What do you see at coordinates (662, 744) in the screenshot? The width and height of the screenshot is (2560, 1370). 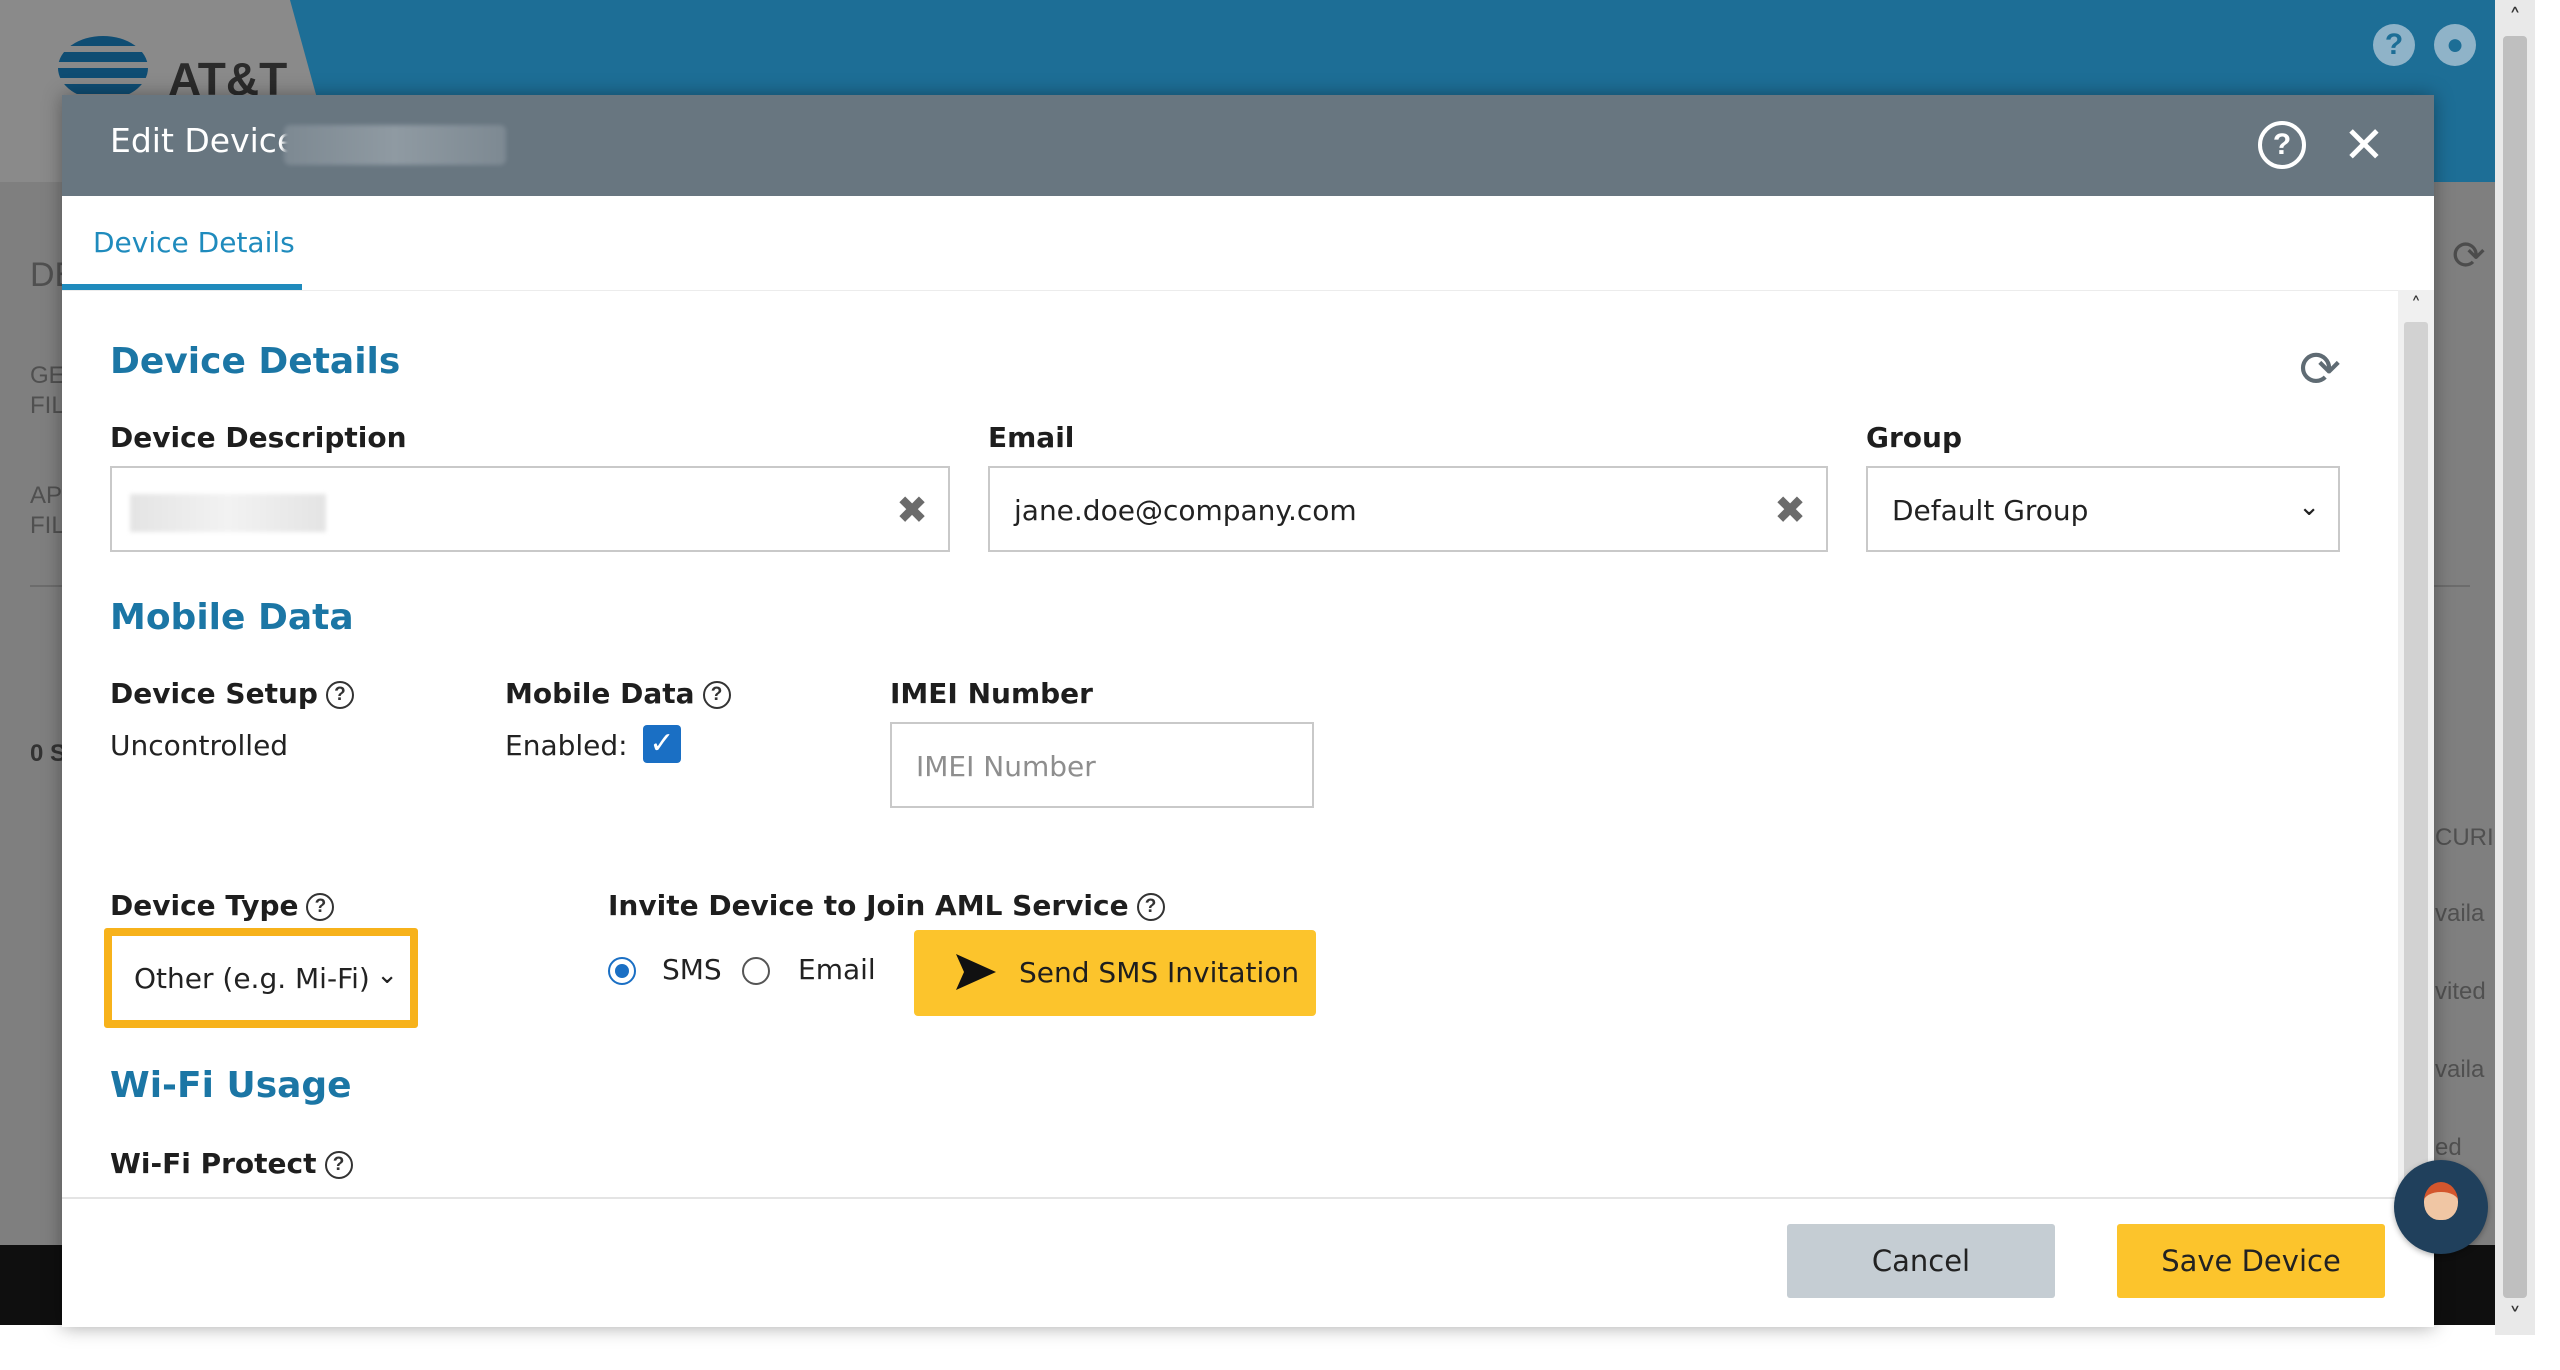 I see `mobile-data-checkbox: ✓` at bounding box center [662, 744].